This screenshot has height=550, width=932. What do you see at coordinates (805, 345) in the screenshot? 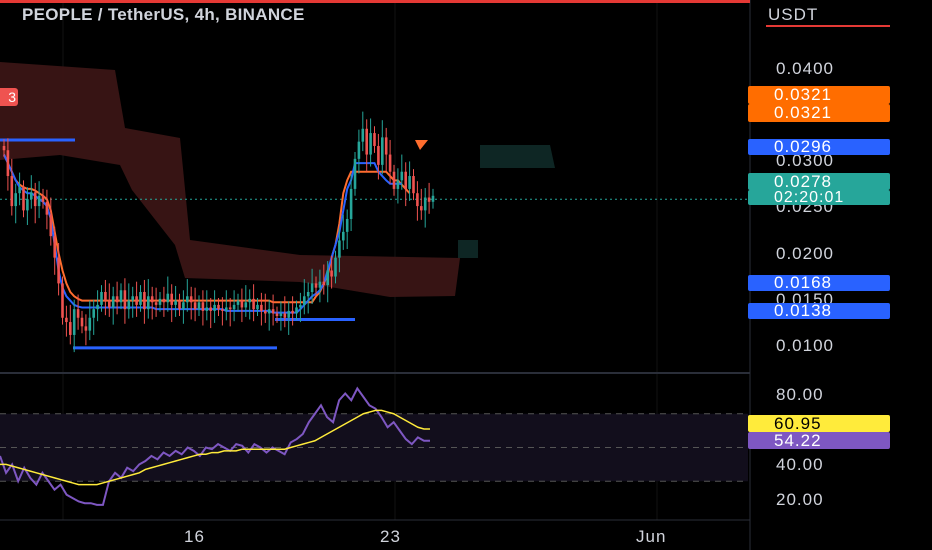
I see `price-tick-0100: 0.0100` at bounding box center [805, 345].